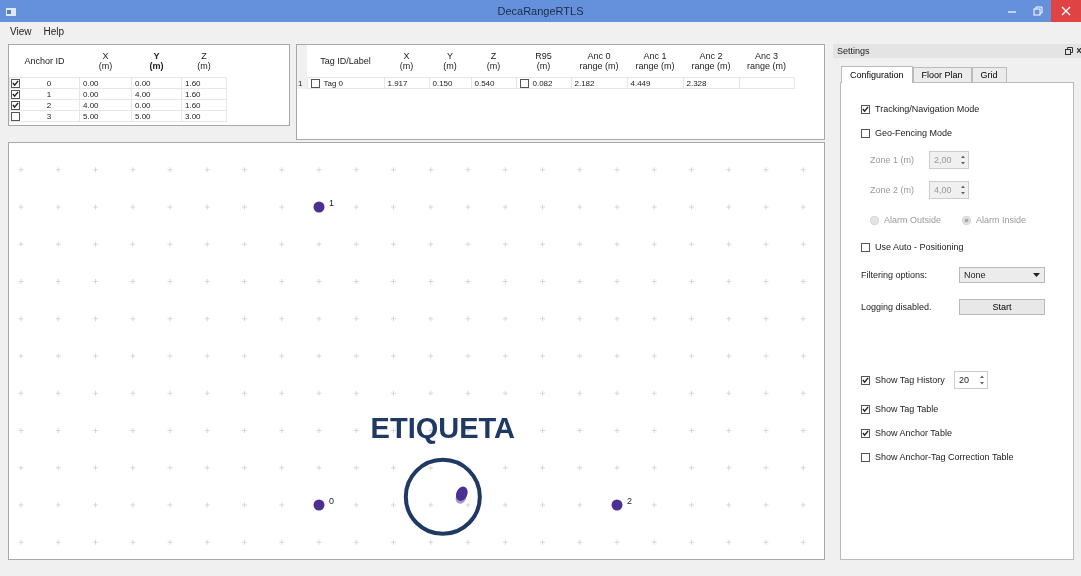  What do you see at coordinates (599, 83) in the screenshot?
I see `table-cell: 2.182` at bounding box center [599, 83].